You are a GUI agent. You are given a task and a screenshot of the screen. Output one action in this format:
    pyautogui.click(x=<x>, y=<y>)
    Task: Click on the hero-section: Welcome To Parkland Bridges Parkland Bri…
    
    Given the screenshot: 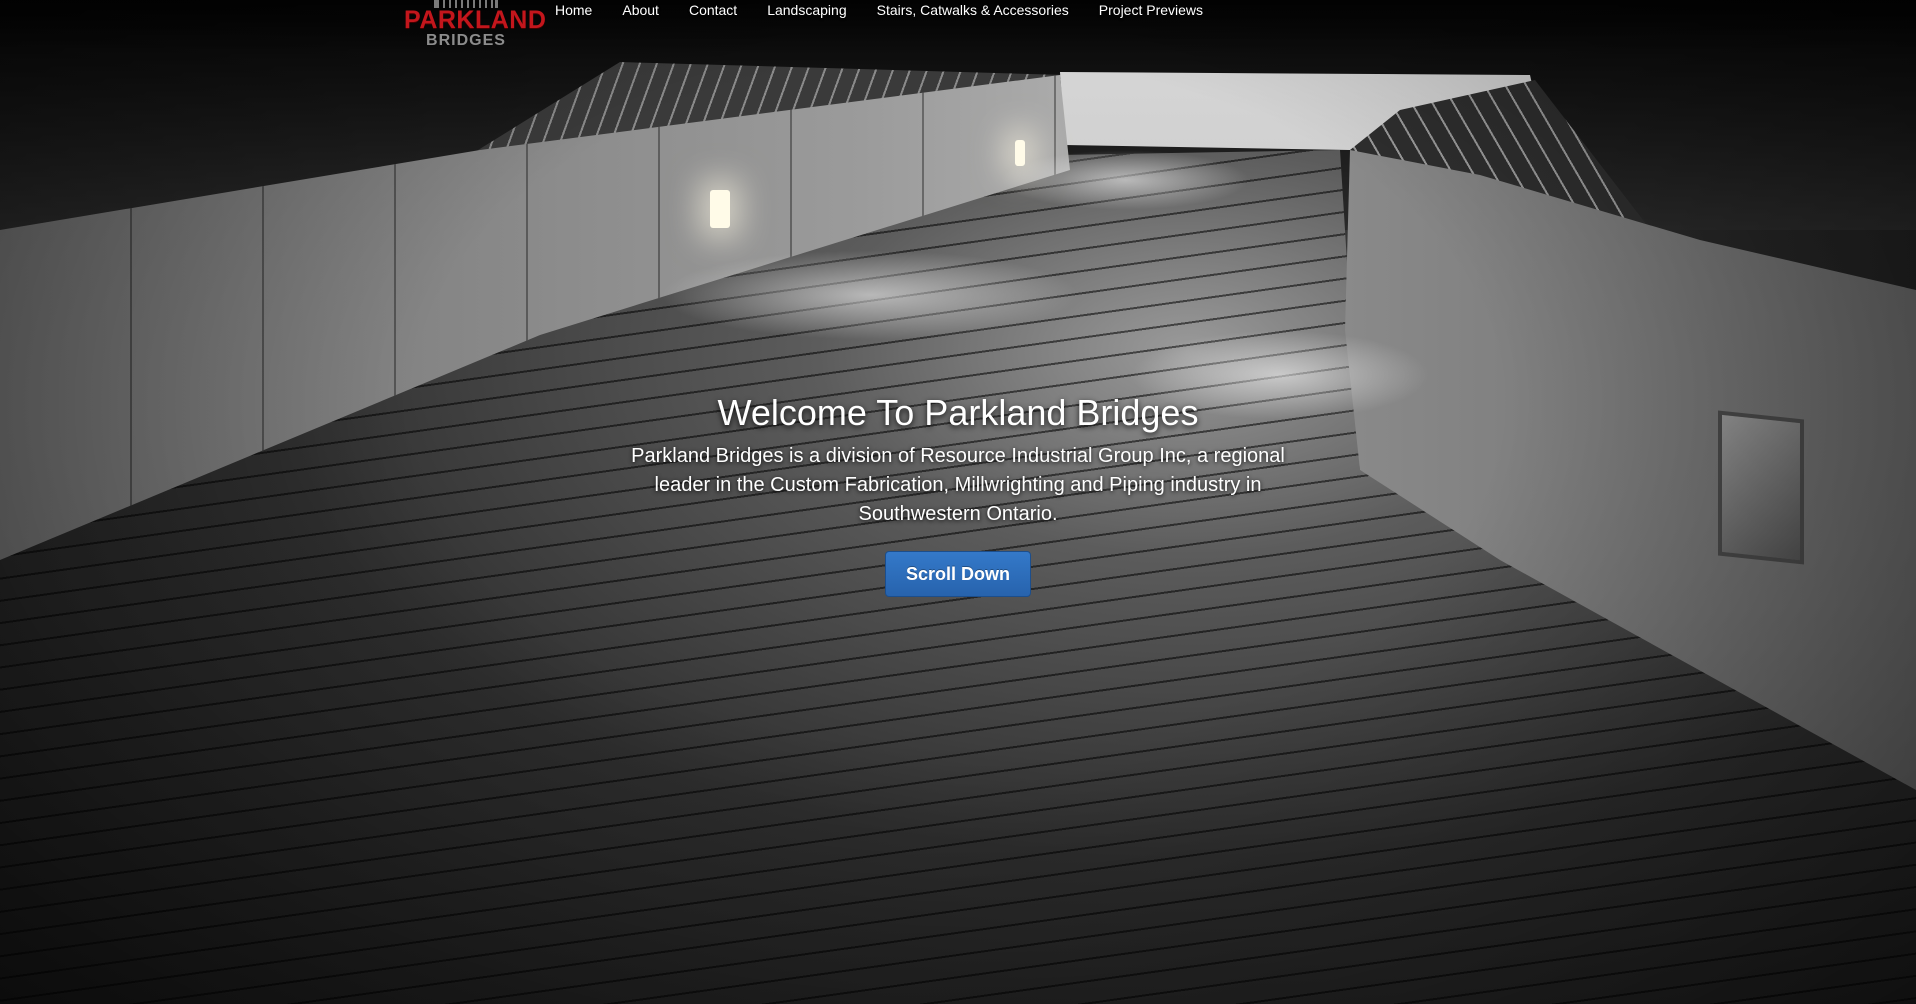 What is the action you would take?
    pyautogui.click(x=958, y=492)
    